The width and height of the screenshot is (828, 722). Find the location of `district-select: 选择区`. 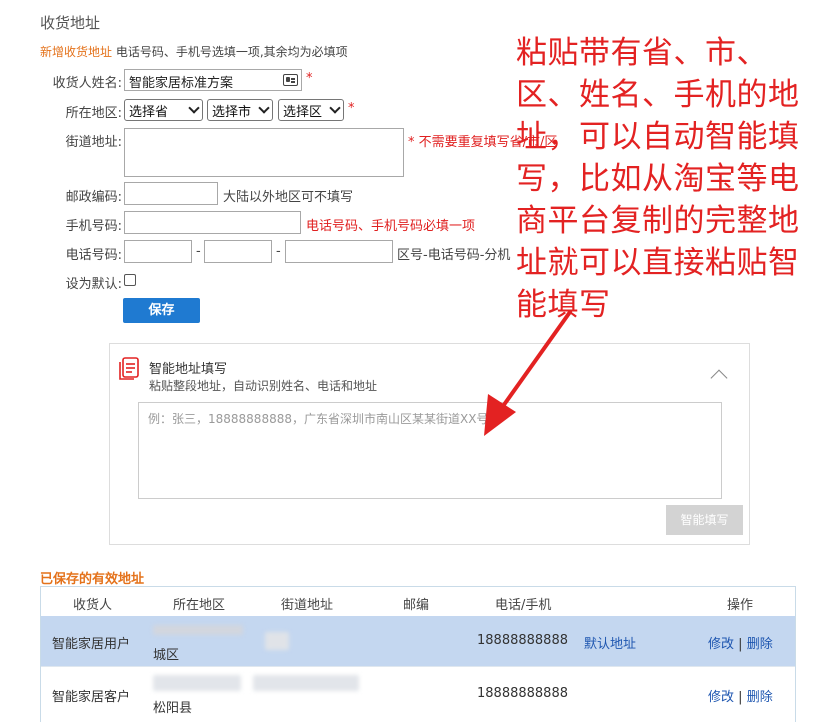

district-select: 选择区 is located at coordinates (311, 110).